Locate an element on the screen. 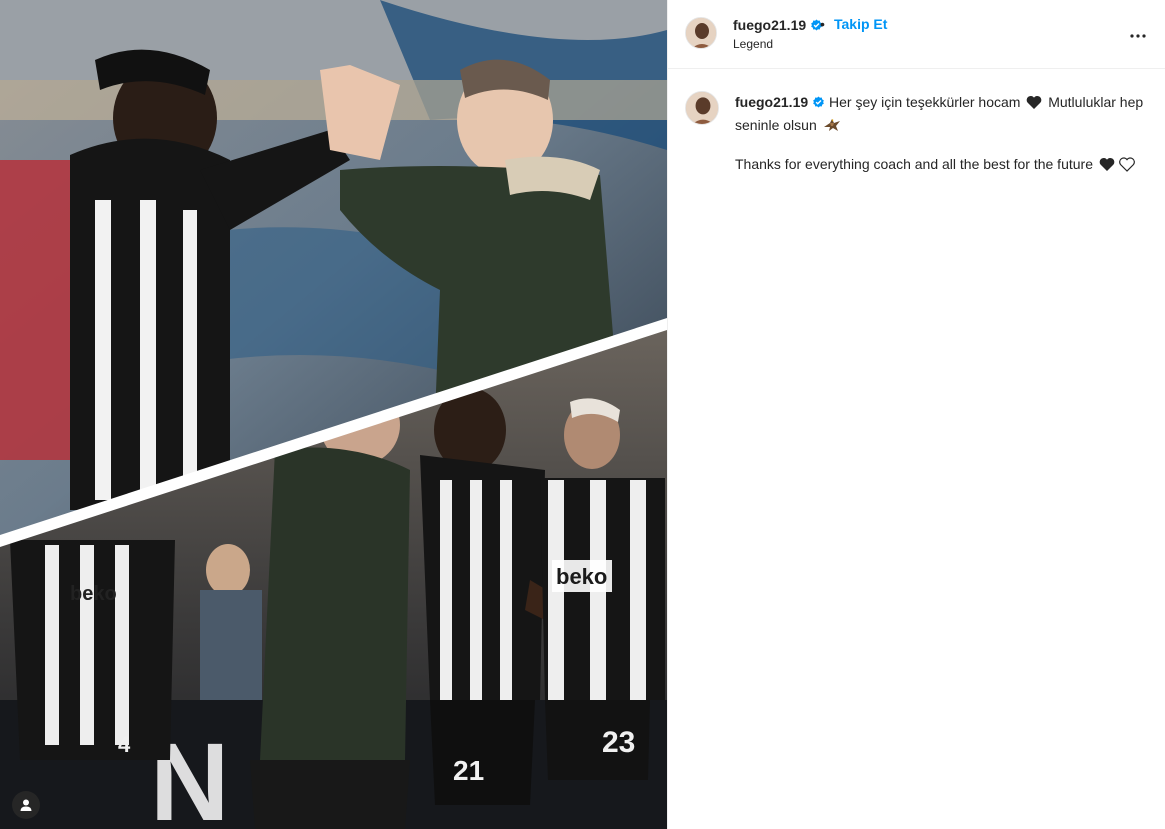  sponsor-text-left: beko is located at coordinates (93, 594).